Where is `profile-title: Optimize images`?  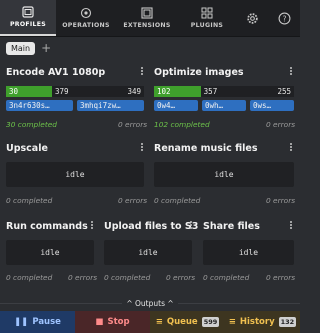
profile-title: Optimize images is located at coordinates (199, 72).